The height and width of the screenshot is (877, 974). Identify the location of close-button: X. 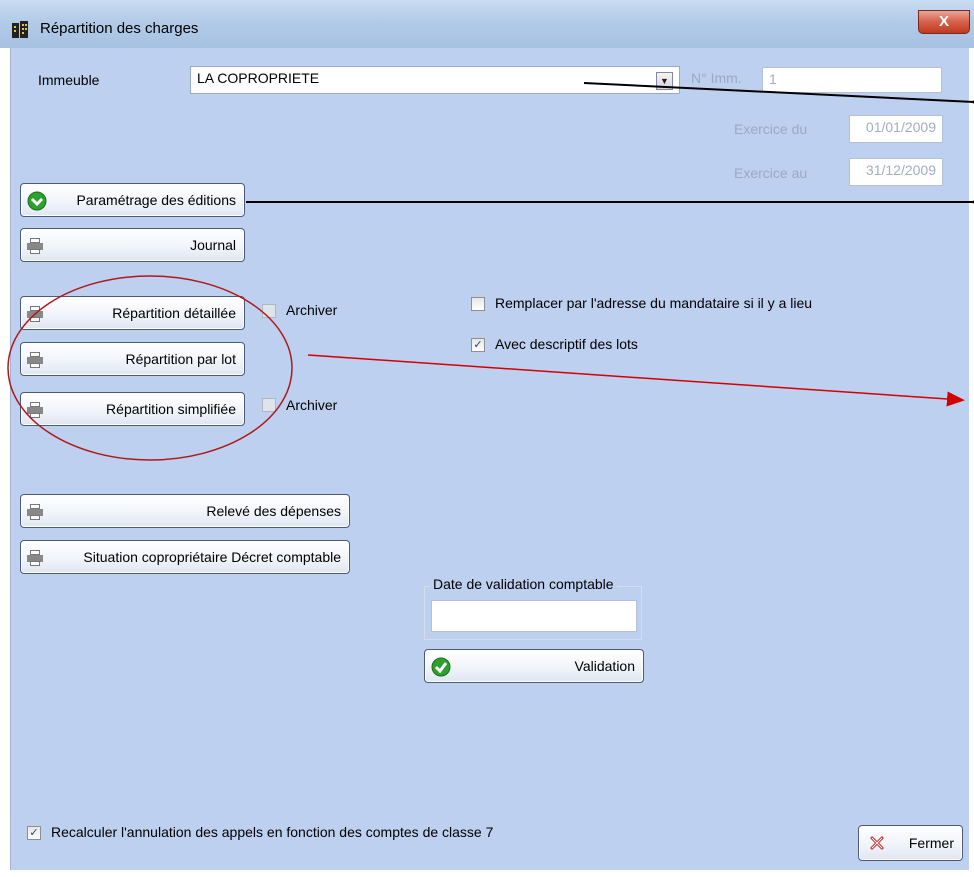
(944, 22).